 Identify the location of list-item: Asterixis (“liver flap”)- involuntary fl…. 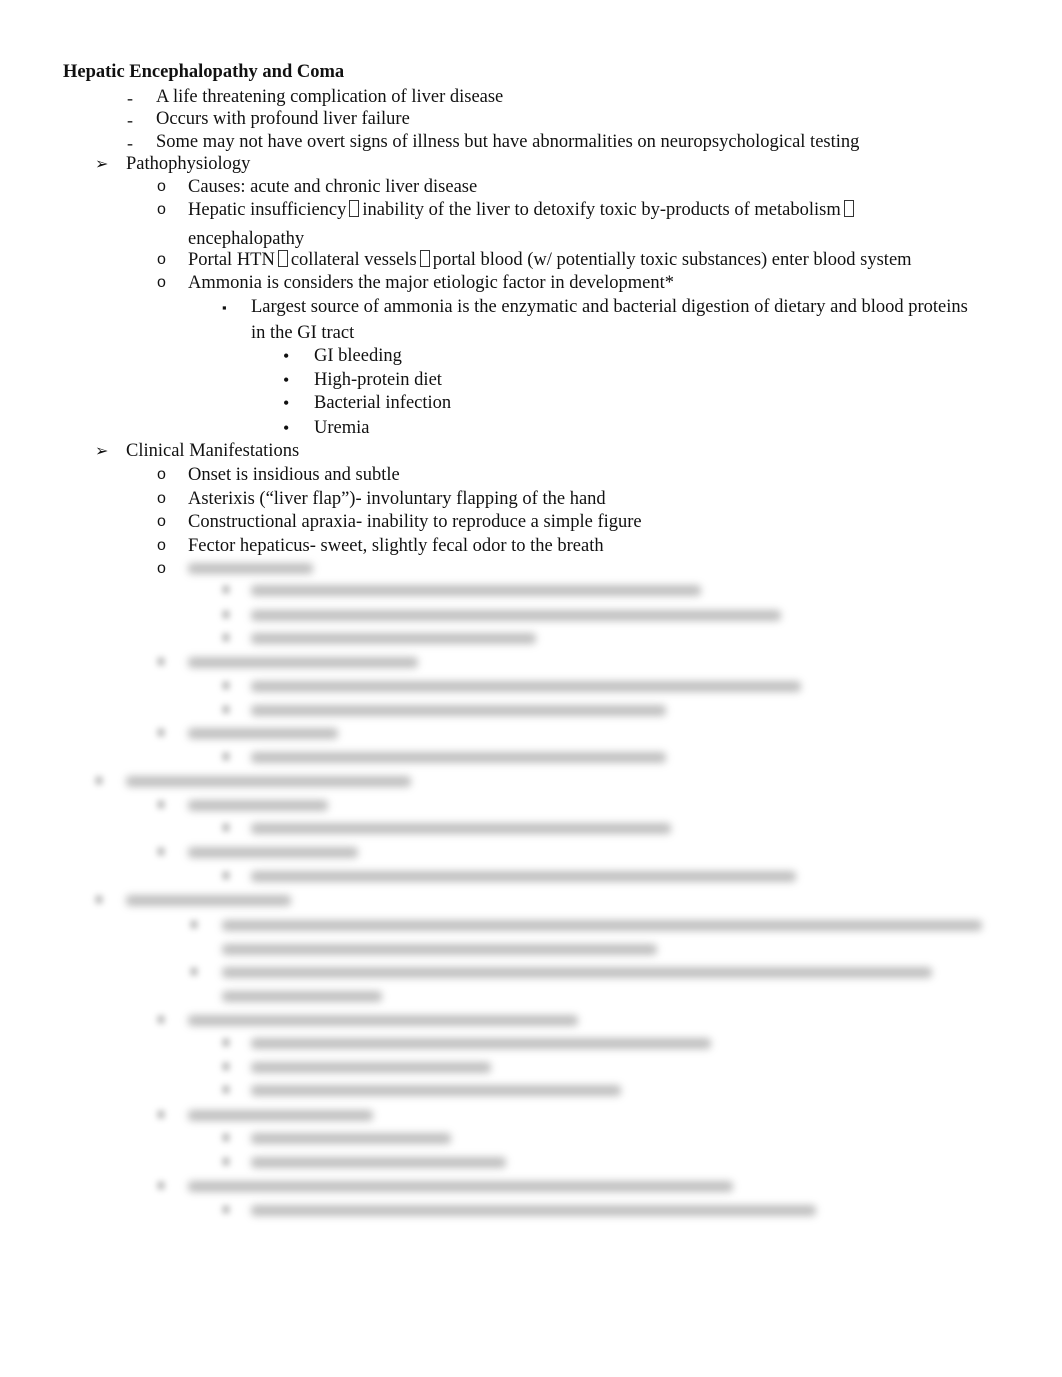
(397, 499).